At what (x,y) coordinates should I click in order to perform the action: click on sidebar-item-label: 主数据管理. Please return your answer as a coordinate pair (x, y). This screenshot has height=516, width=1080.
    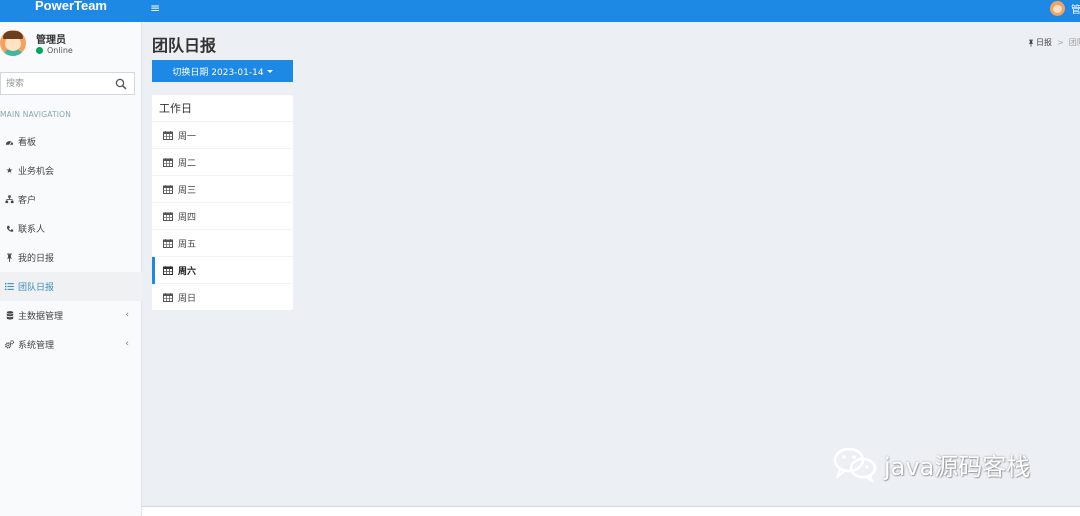
    Looking at the image, I should click on (41, 317).